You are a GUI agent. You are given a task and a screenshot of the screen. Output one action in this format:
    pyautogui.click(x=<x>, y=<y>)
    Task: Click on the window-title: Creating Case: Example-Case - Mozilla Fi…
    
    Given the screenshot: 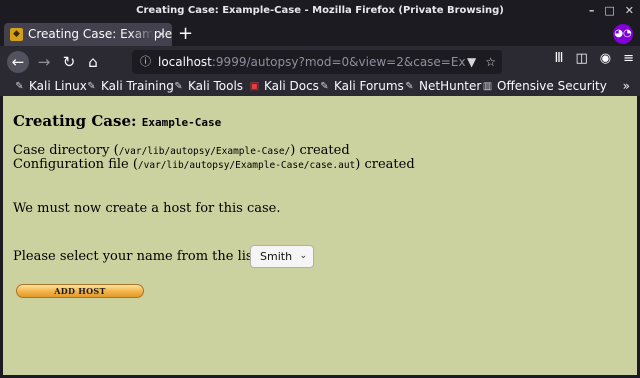 What is the action you would take?
    pyautogui.click(x=320, y=10)
    